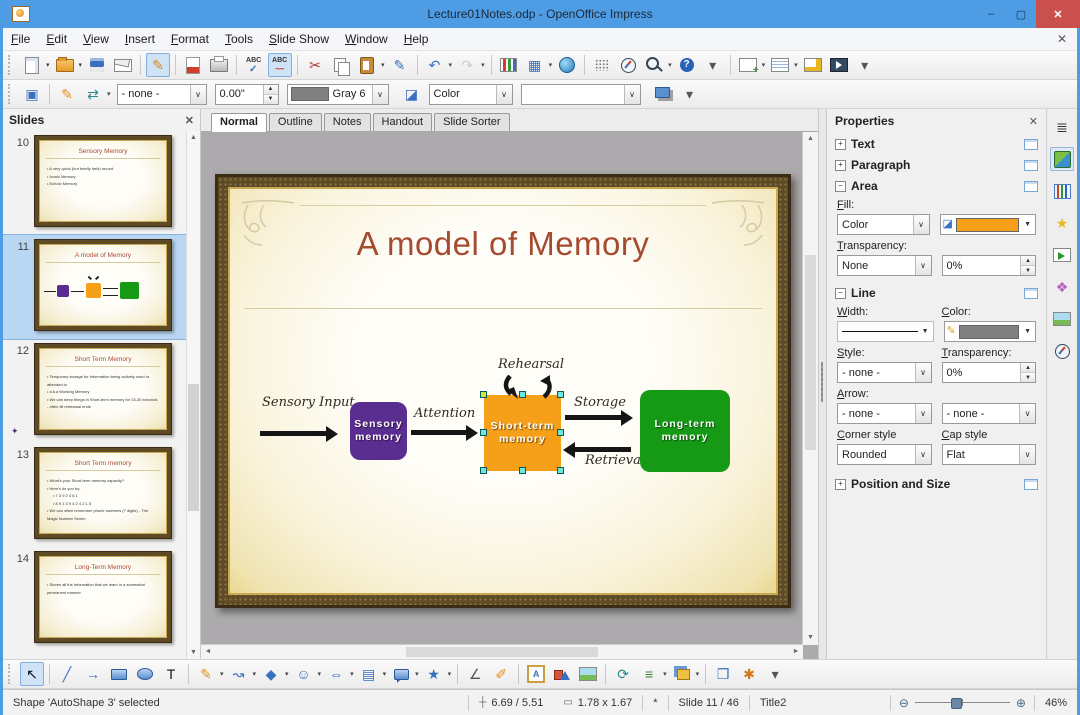 This screenshot has height=715, width=1080. What do you see at coordinates (337, 94) in the screenshot?
I see `line-color-select: Gray 6 ∨` at bounding box center [337, 94].